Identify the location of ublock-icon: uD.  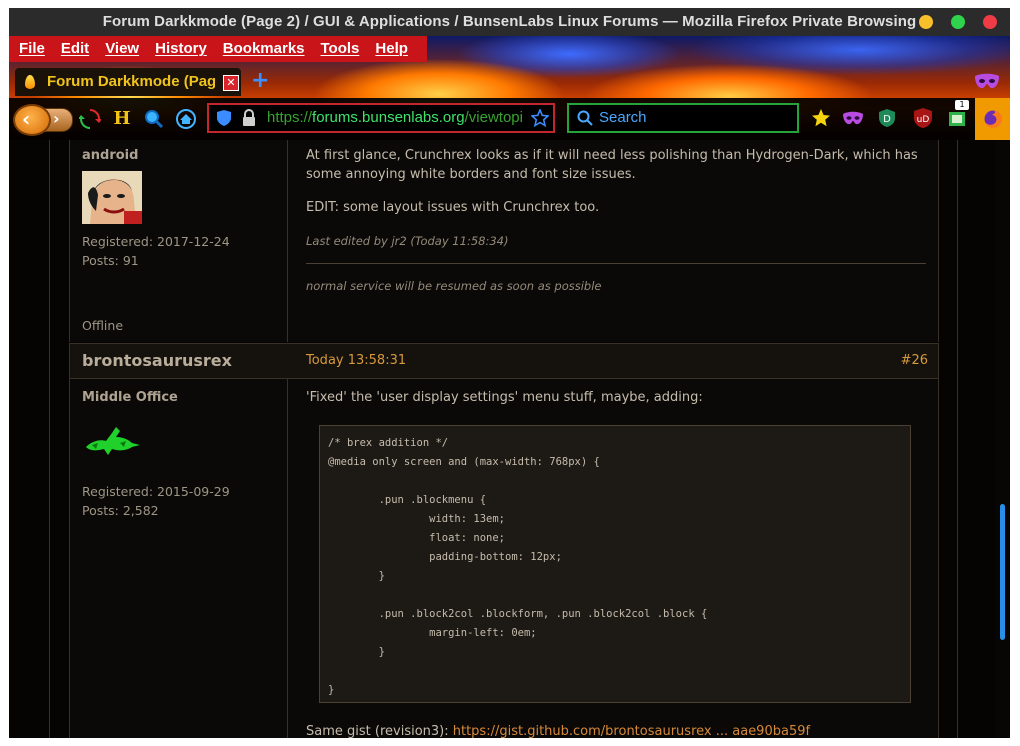
(923, 118).